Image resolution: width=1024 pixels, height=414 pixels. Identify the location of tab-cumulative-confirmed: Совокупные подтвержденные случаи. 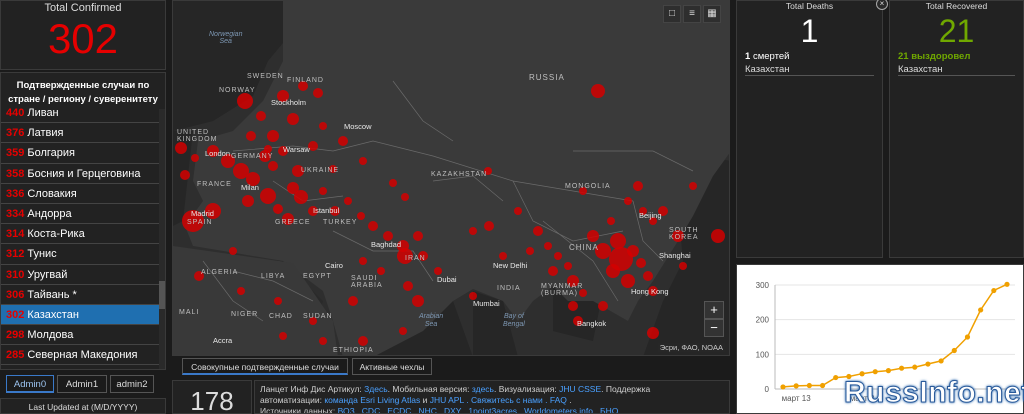
(265, 366).